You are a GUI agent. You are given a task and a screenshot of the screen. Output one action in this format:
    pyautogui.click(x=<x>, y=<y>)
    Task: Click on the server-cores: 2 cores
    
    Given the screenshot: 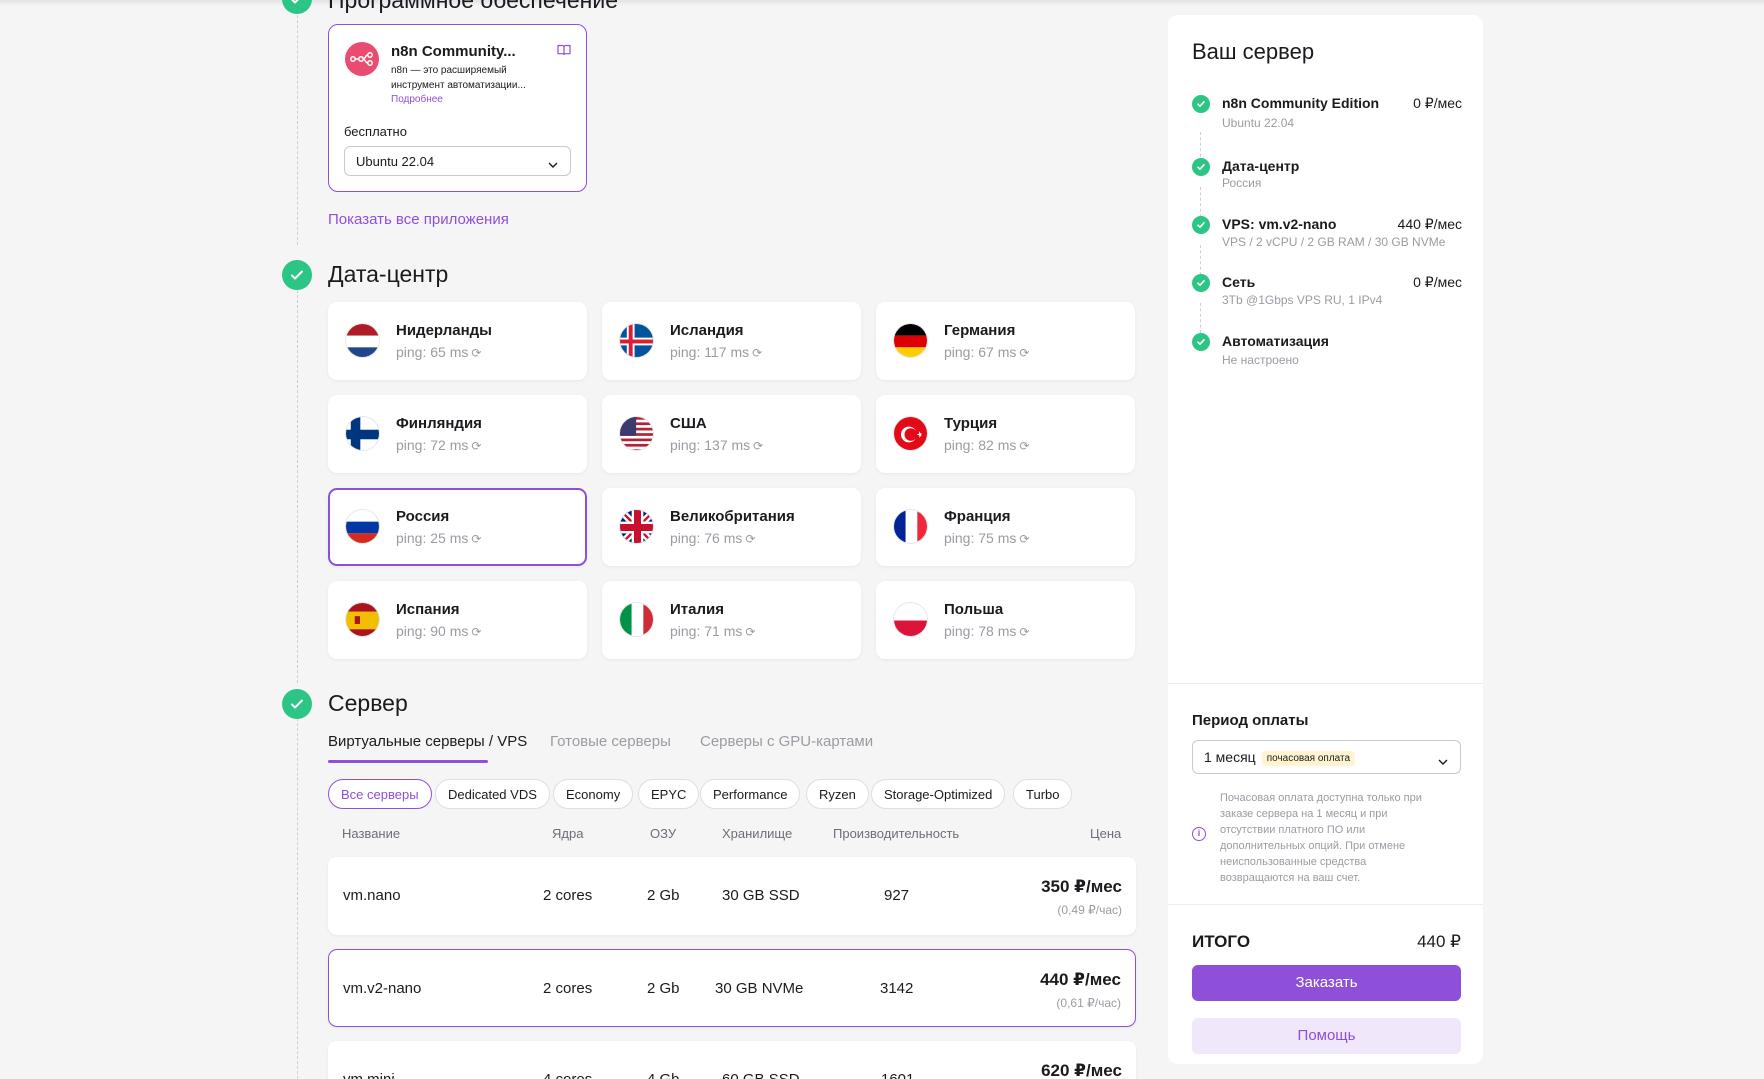 What is the action you would take?
    pyautogui.click(x=568, y=895)
    